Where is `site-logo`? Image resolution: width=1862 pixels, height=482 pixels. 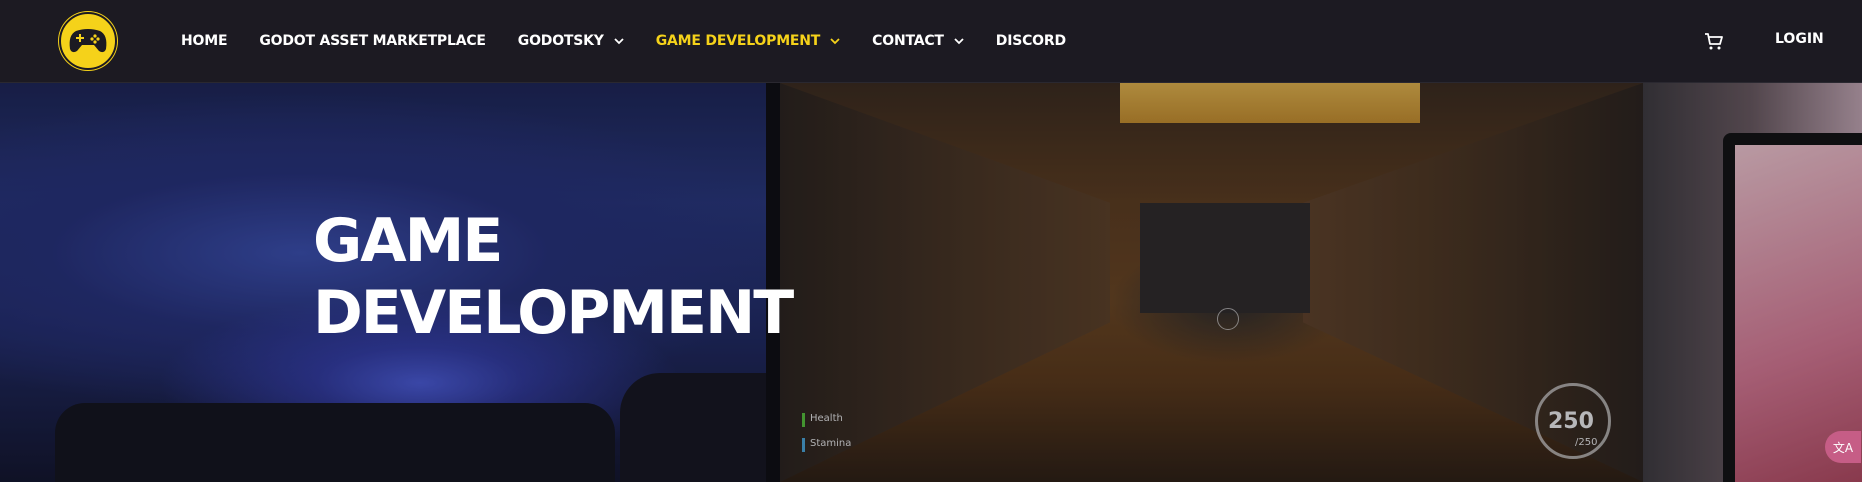
site-logo is located at coordinates (88, 41).